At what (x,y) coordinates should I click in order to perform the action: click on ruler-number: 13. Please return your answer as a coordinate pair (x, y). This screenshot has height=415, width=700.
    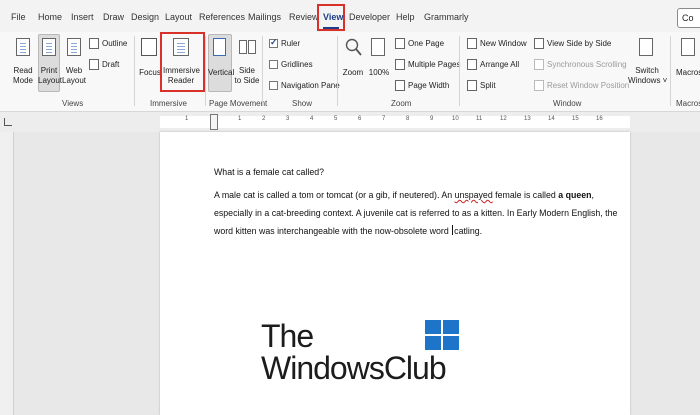
    Looking at the image, I should click on (527, 119).